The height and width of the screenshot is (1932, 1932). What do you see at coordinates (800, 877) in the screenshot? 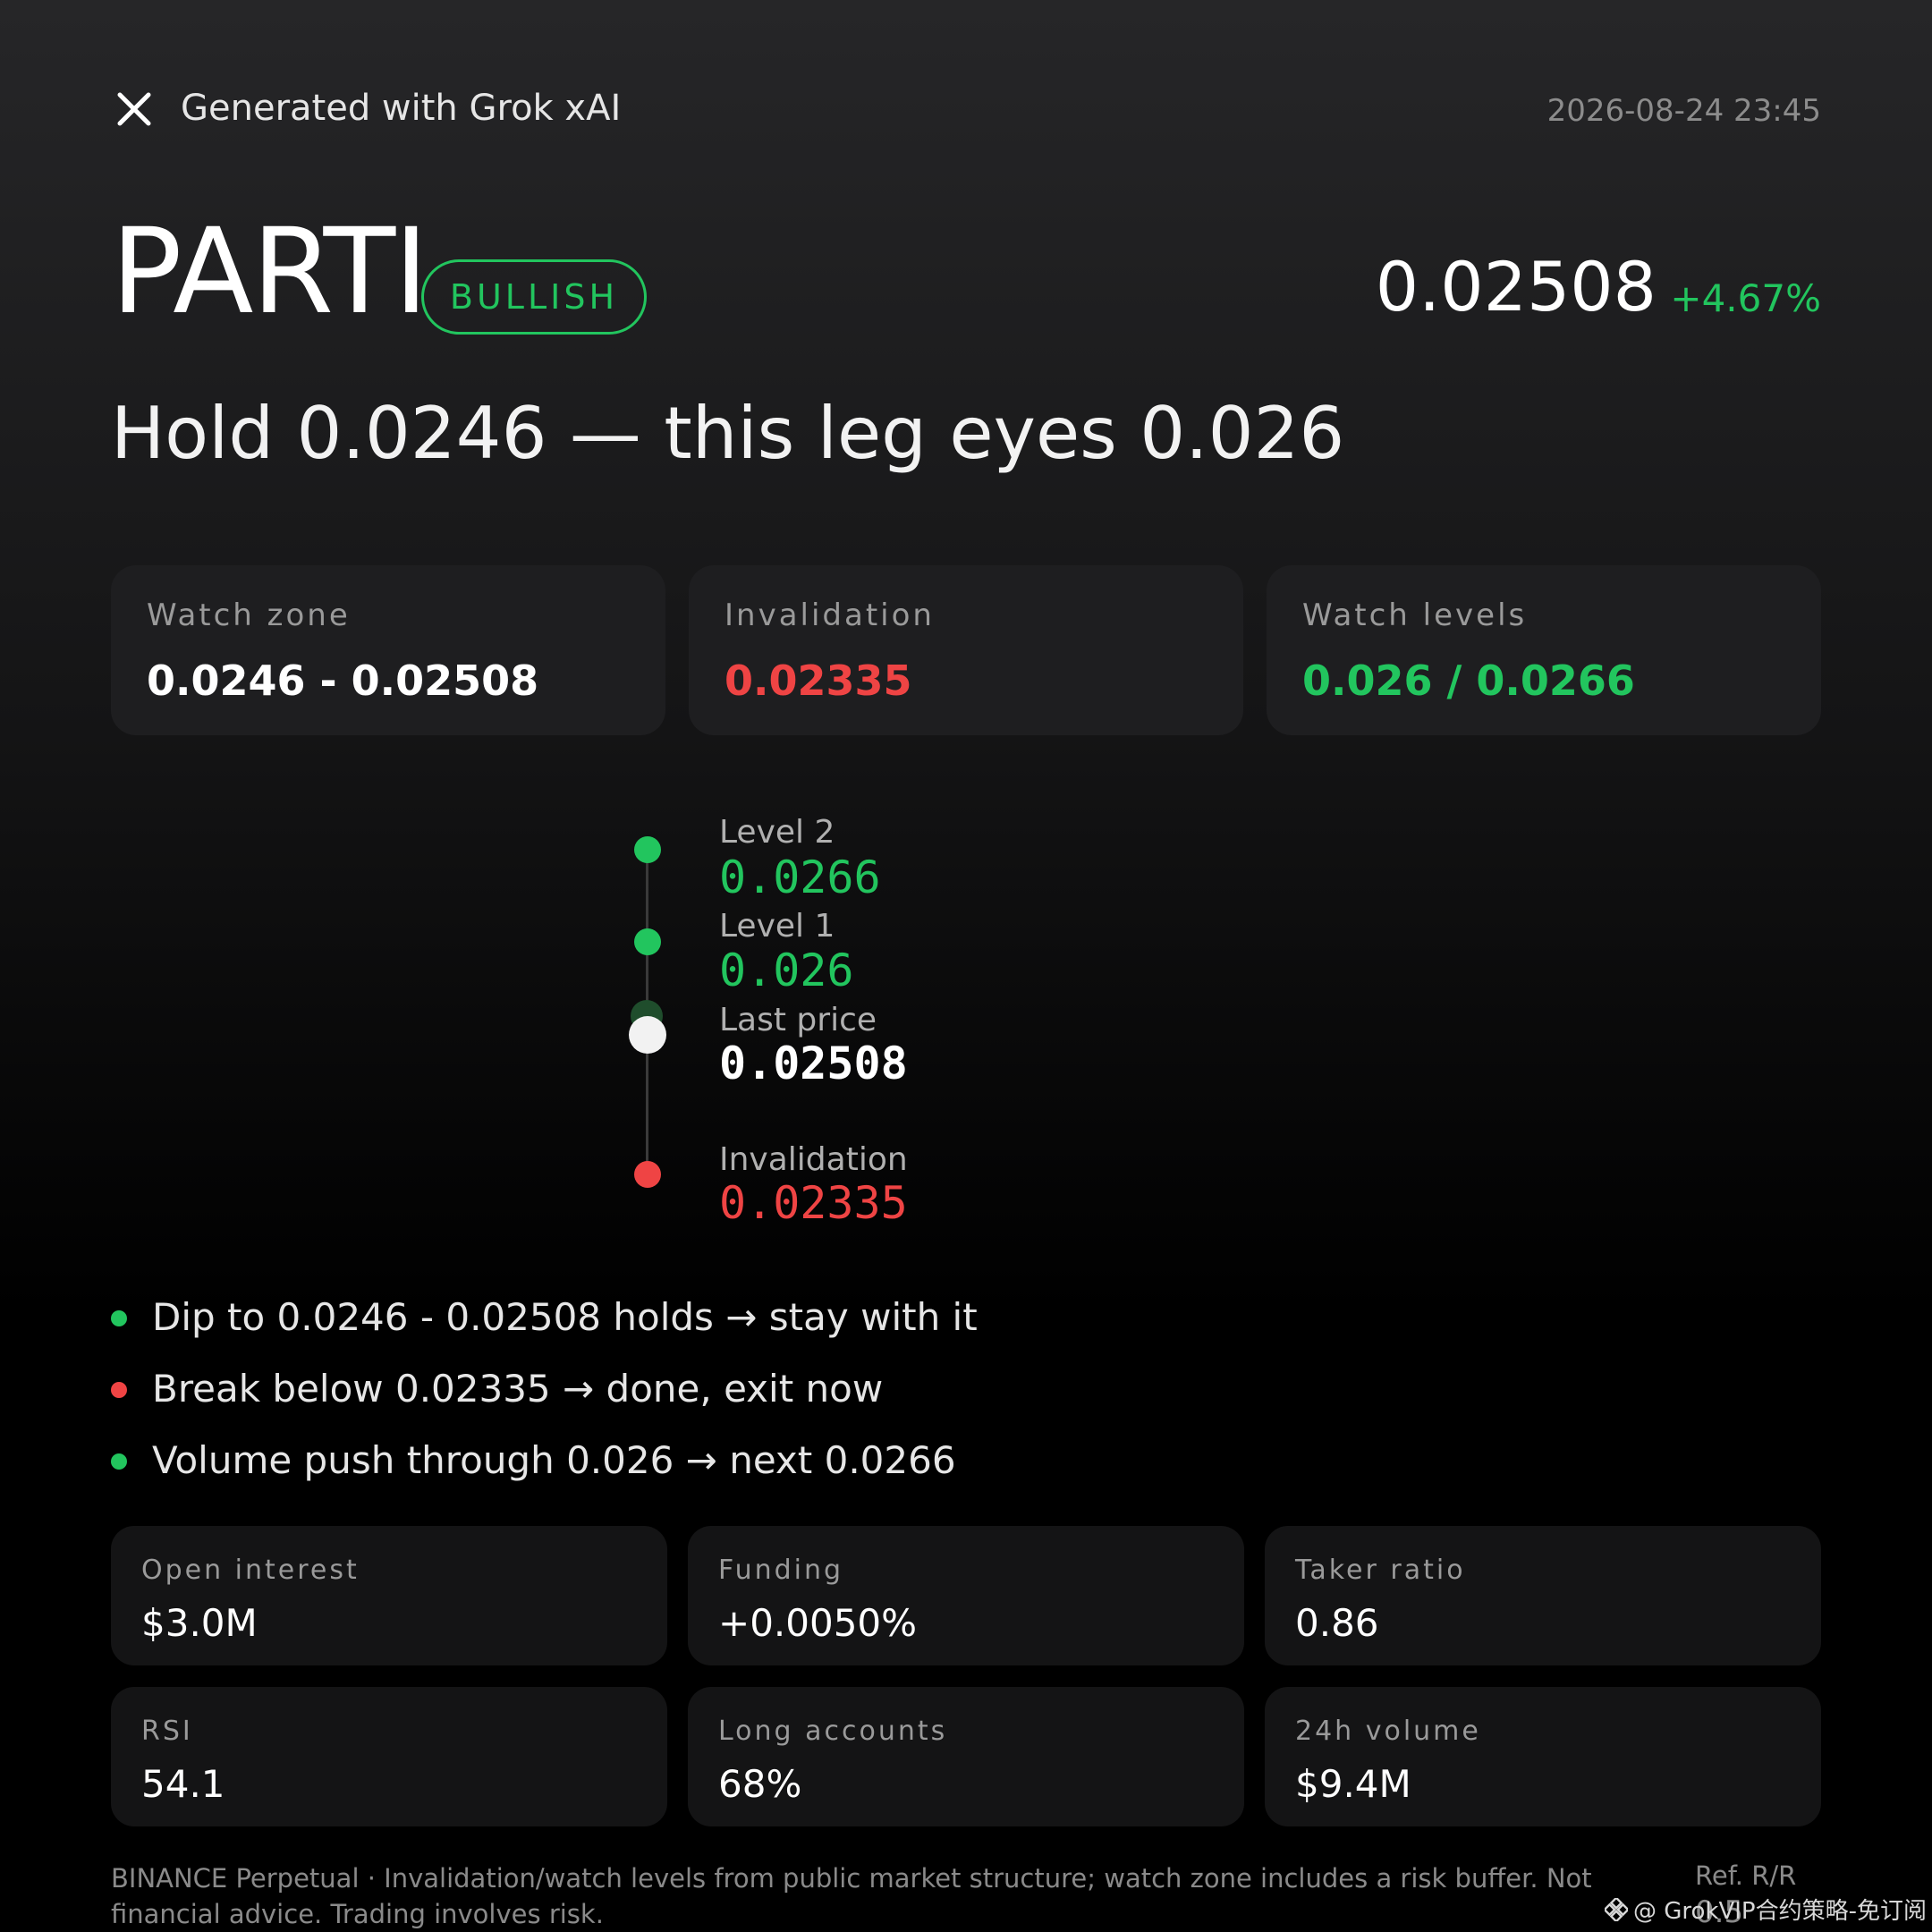
I see `ladder-value-level-2: 0.0266` at bounding box center [800, 877].